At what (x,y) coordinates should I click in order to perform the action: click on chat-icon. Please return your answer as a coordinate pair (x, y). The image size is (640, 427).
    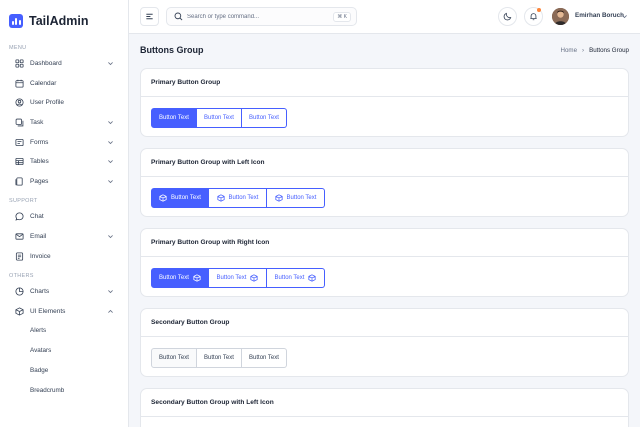
    Looking at the image, I should click on (19, 217).